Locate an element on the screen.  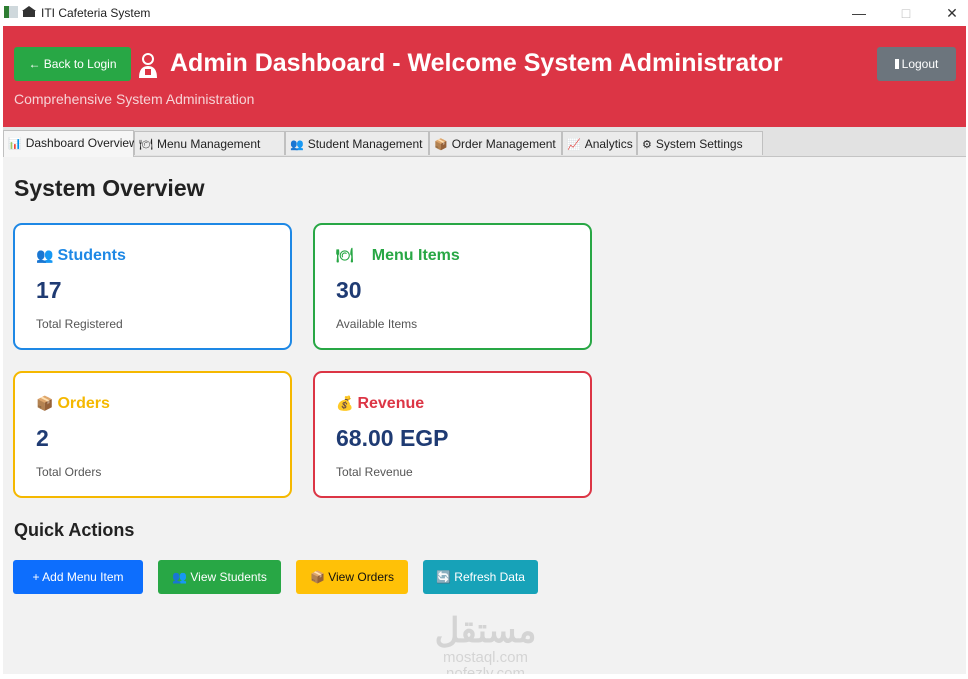
tab-student-management: 👥 Student Management is located at coordinates (357, 143).